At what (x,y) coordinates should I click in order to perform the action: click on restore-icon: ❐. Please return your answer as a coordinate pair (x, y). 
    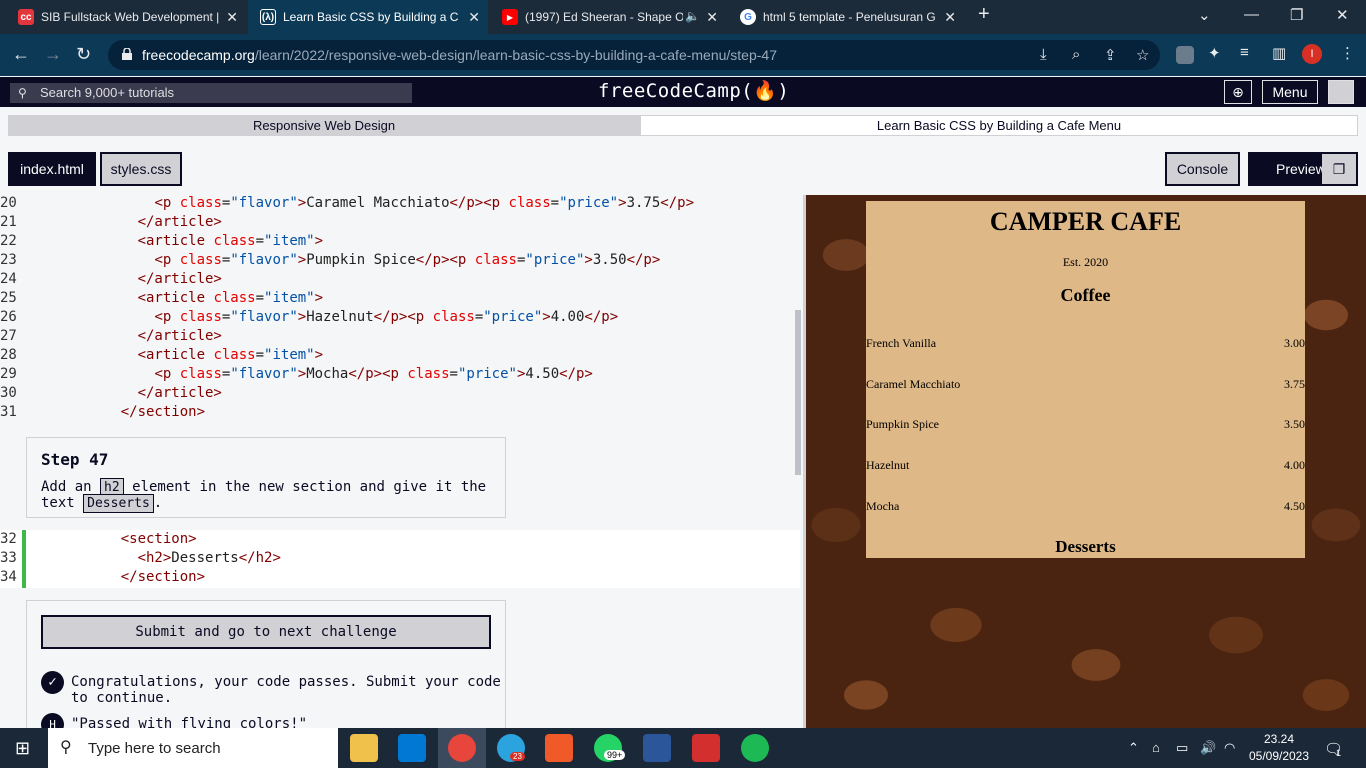
    Looking at the image, I should click on (1296, 15).